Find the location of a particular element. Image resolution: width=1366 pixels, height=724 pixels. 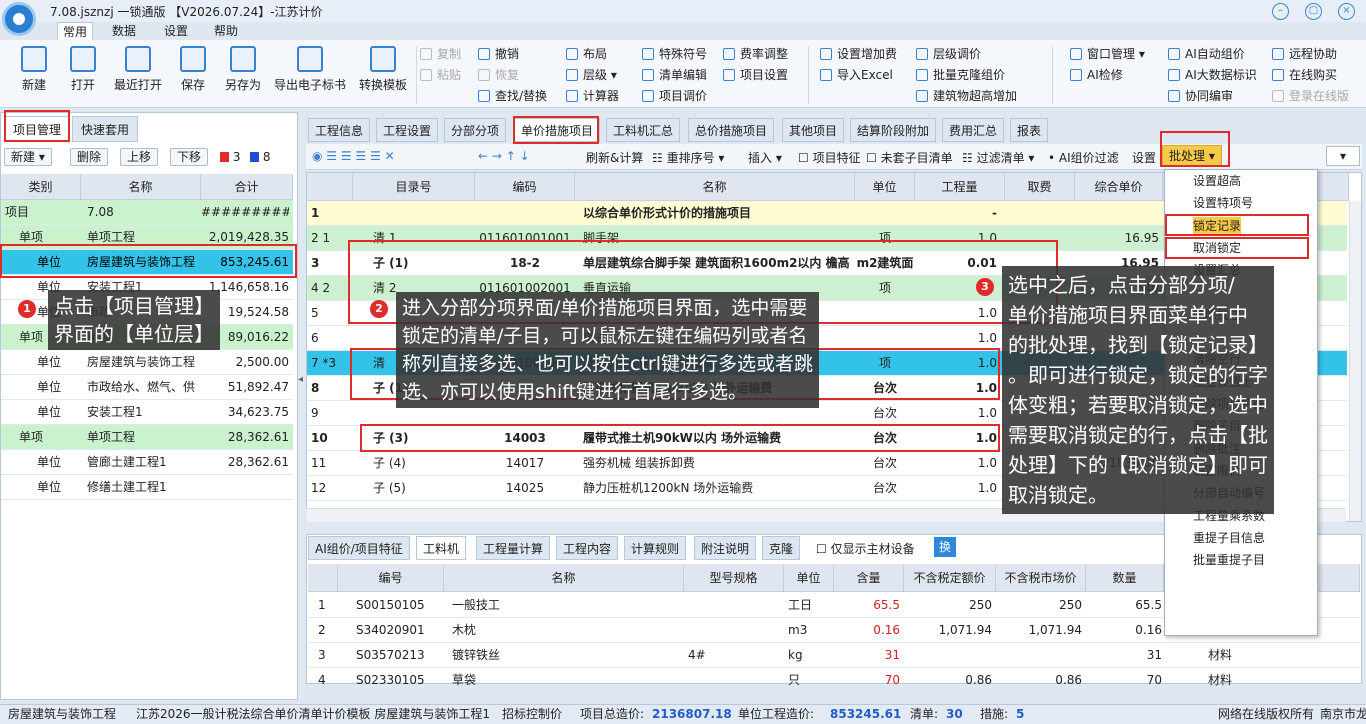

insert-button: 插入 ▾ is located at coordinates (765, 157).